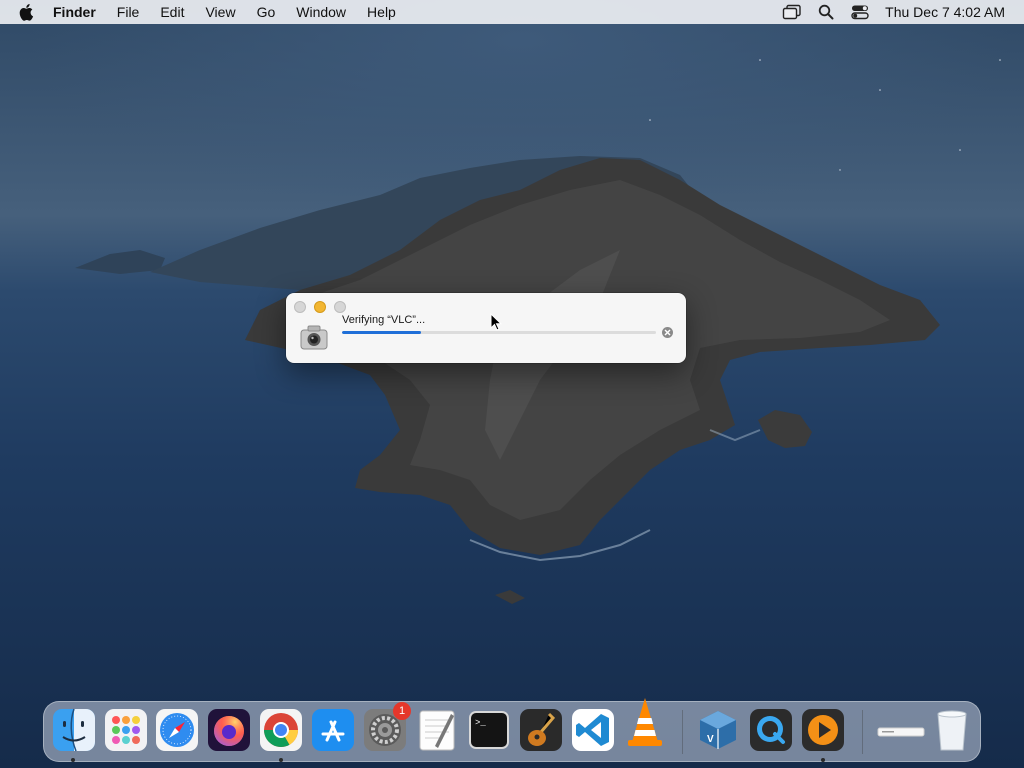  What do you see at coordinates (860, 12) in the screenshot?
I see `control-center-icon` at bounding box center [860, 12].